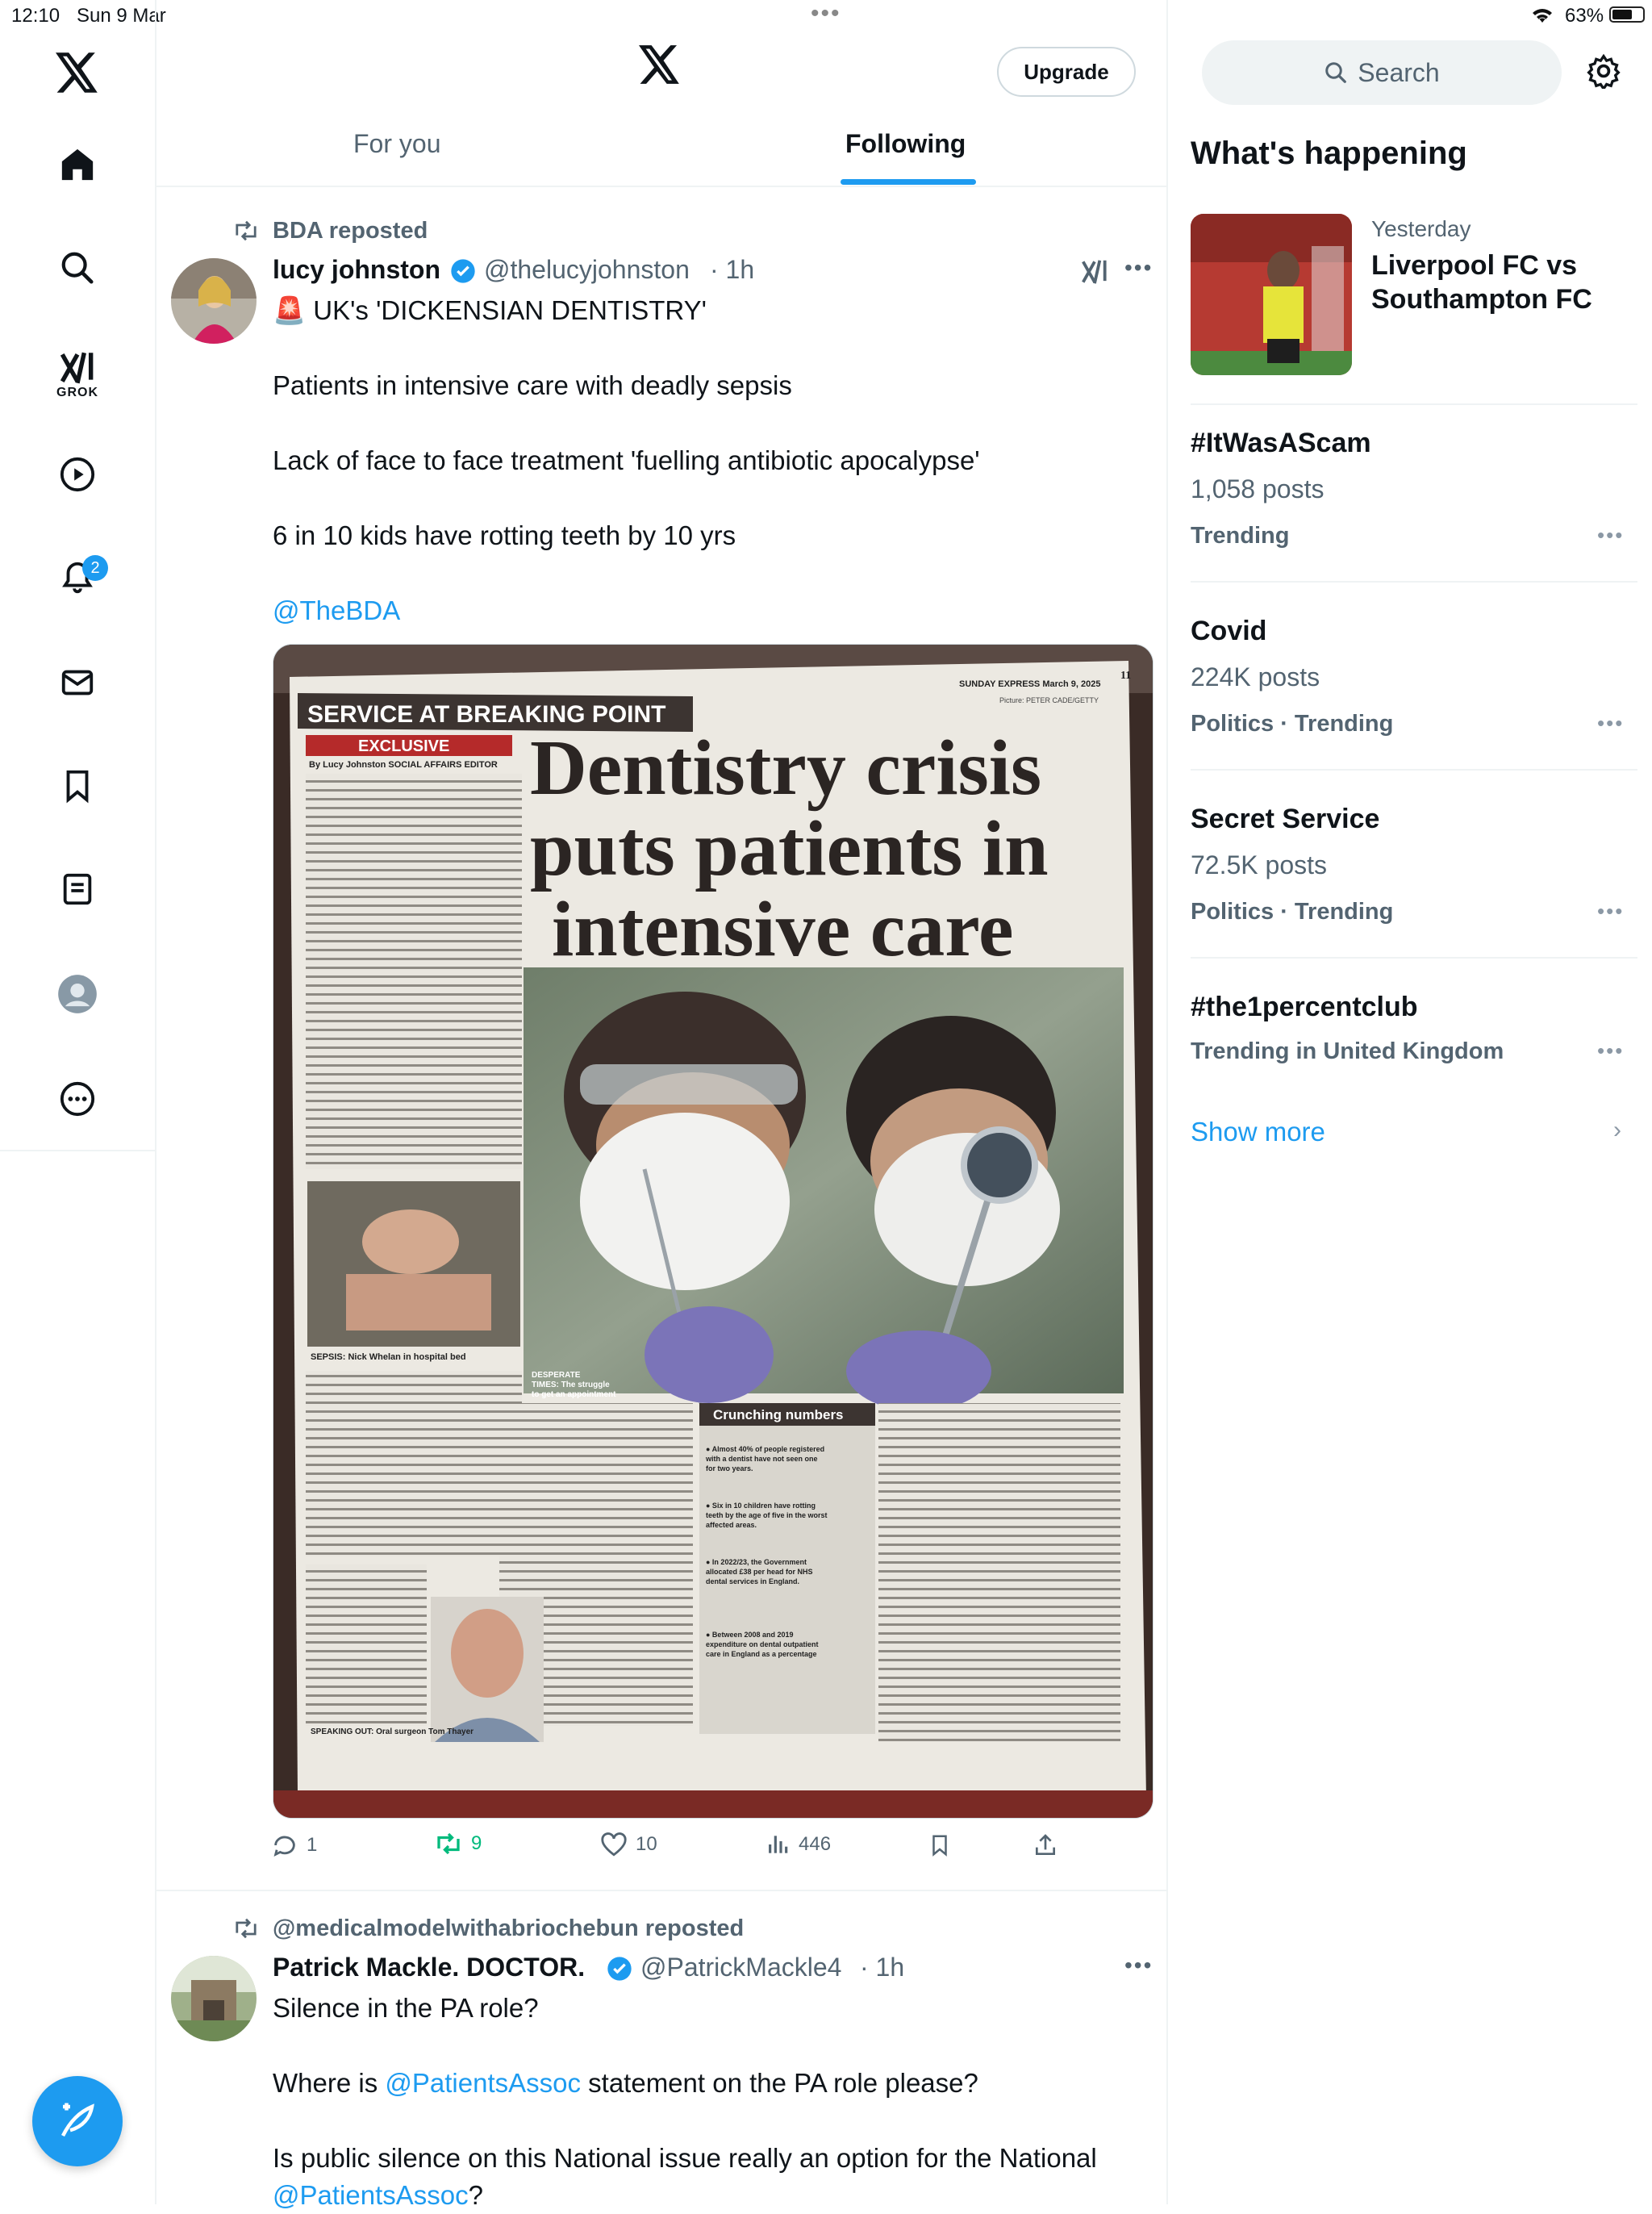 The width and height of the screenshot is (1652, 2214). I want to click on explore-search-icon, so click(77, 268).